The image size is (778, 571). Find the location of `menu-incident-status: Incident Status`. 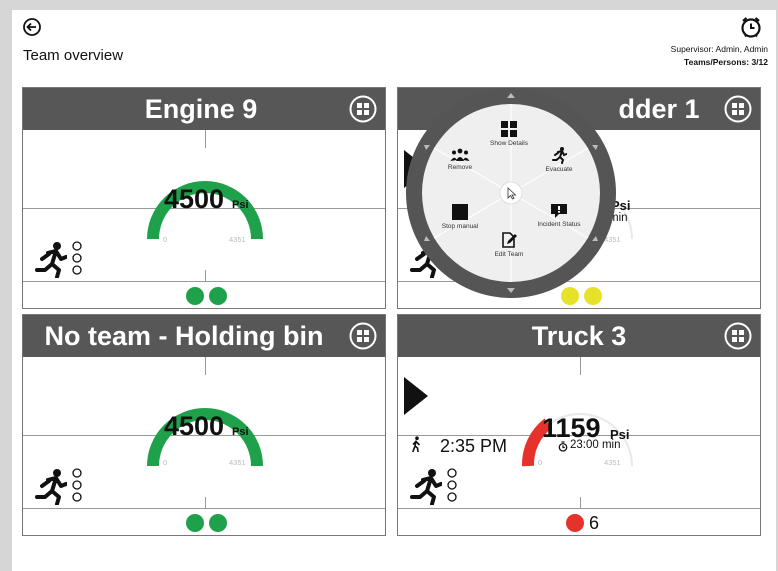

menu-incident-status: Incident Status is located at coordinates (559, 215).